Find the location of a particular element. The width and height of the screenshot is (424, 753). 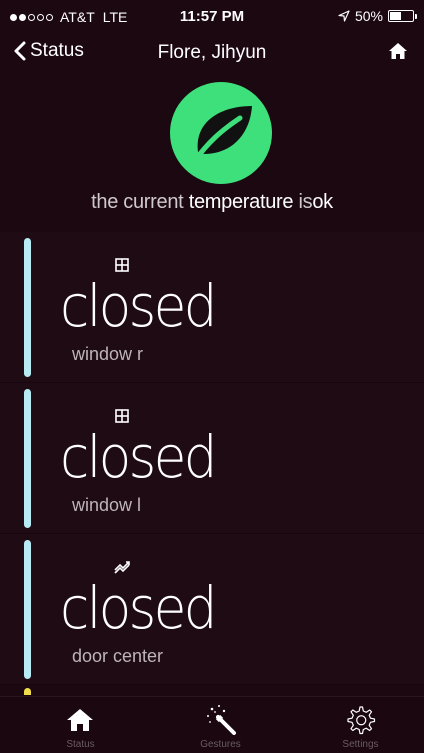

temp-keyword: temperature is located at coordinates (241, 202).